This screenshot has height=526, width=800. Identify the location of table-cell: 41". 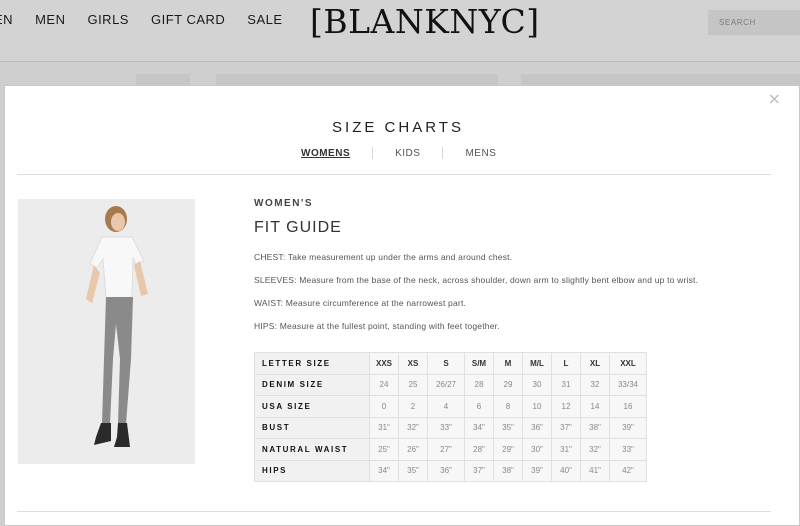
(595, 470).